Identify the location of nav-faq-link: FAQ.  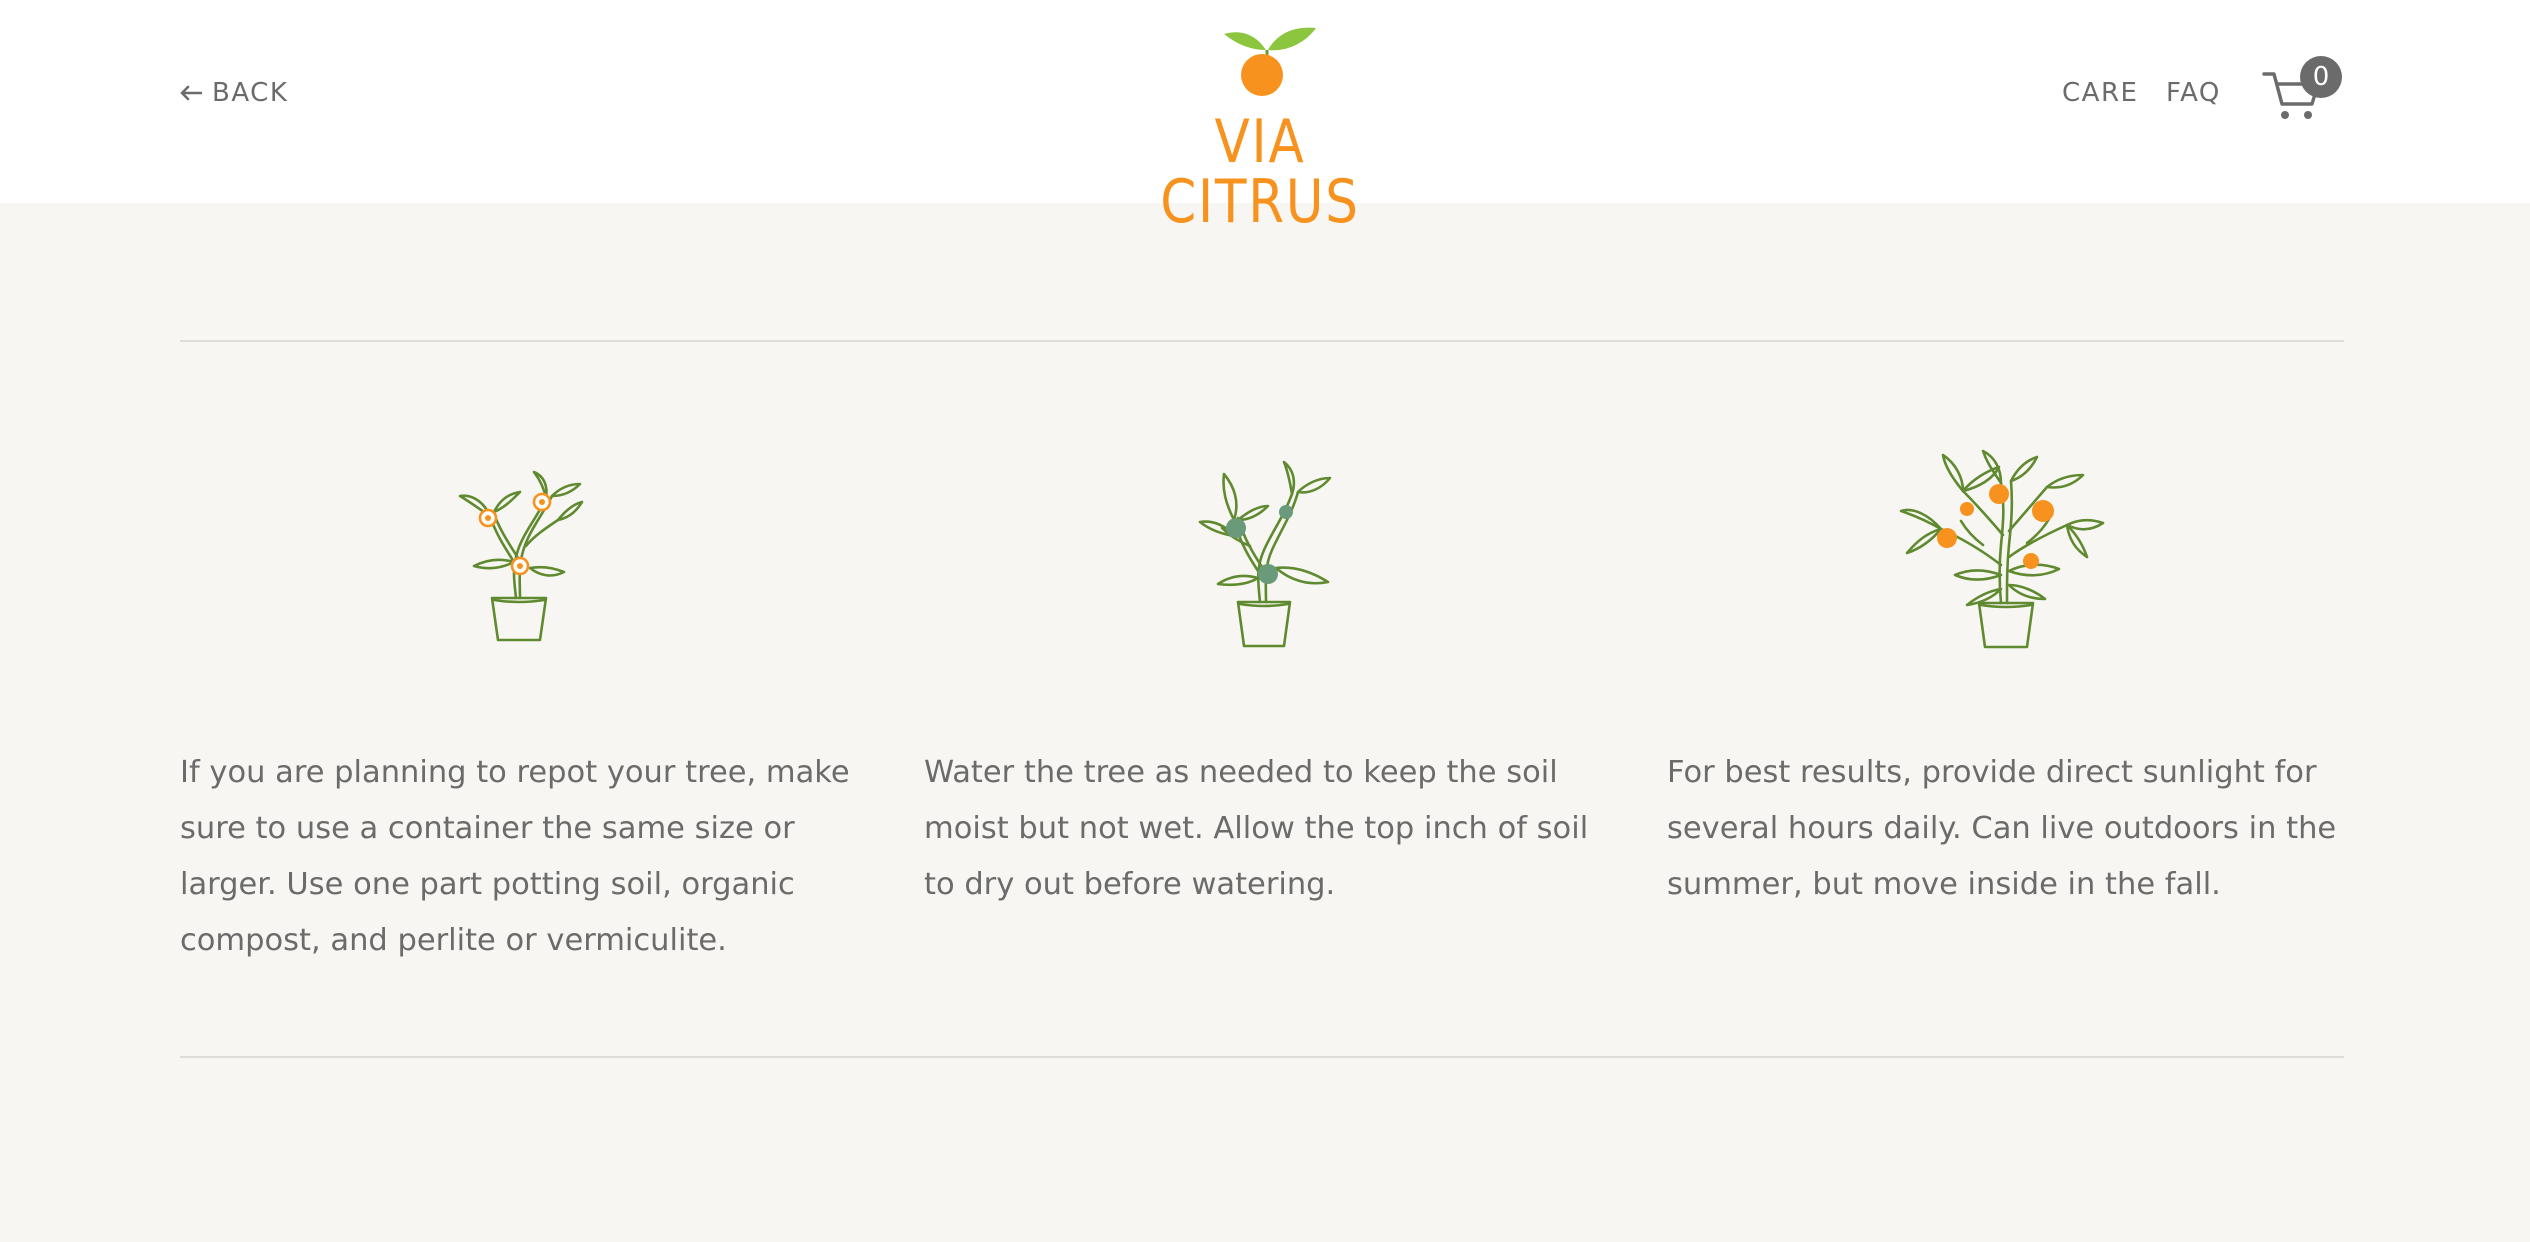
(2193, 93).